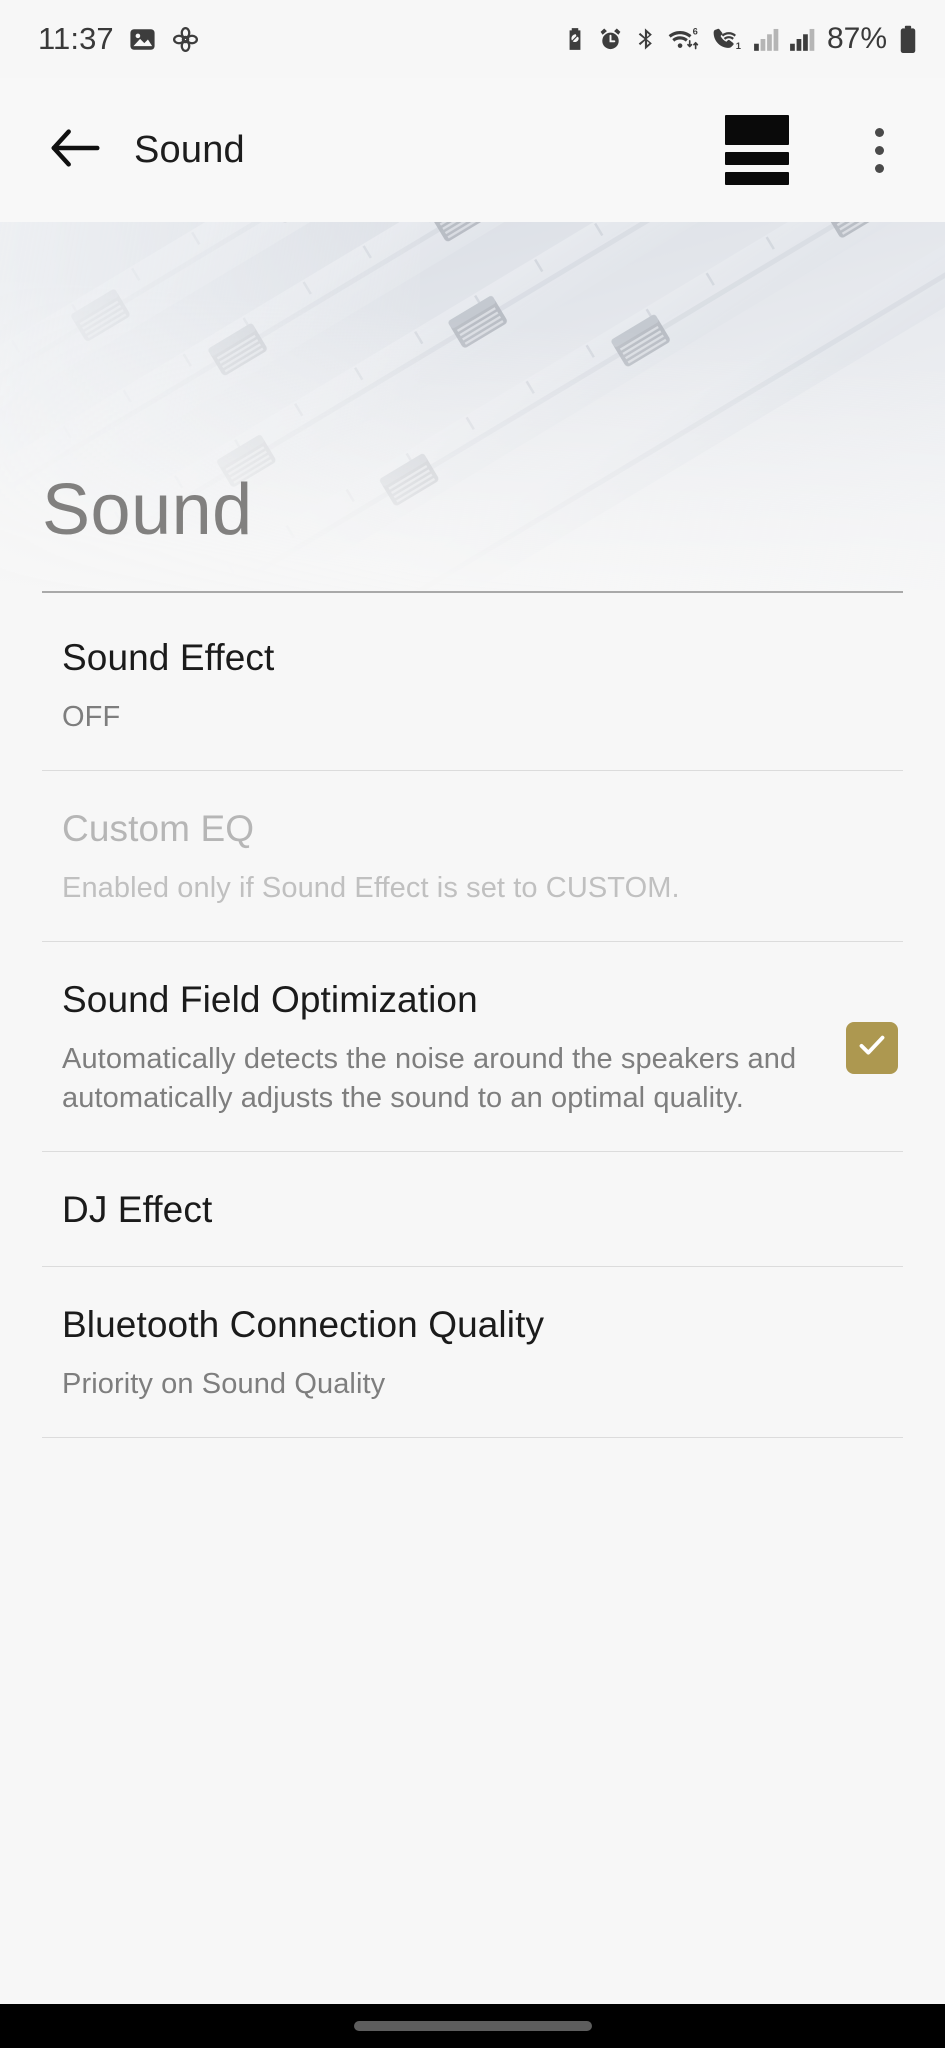 This screenshot has width=945, height=2048. Describe the element at coordinates (482, 686) in the screenshot. I see `setting-text: Sound Effect OFF` at that location.